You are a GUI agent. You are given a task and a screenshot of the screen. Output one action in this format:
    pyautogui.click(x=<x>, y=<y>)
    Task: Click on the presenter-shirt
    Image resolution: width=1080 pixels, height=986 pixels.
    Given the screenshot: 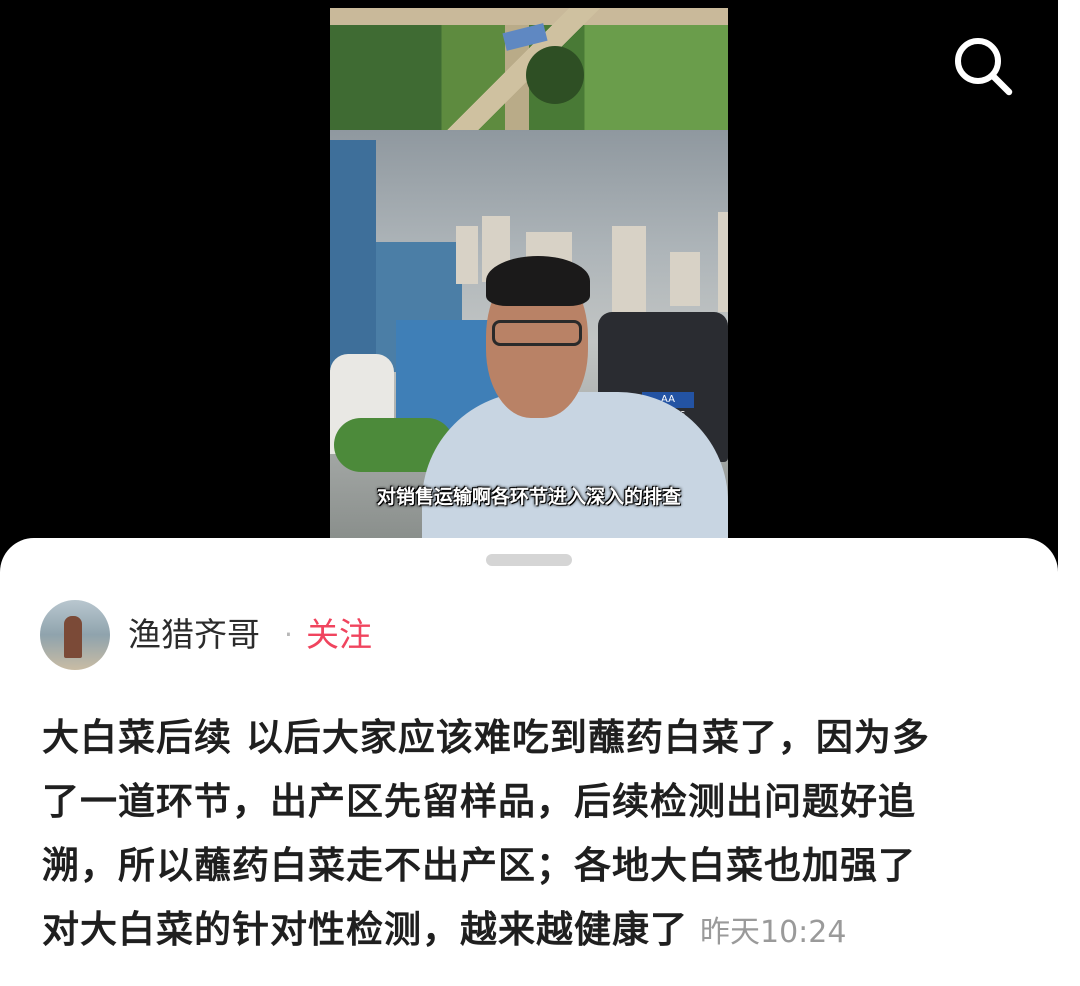 What is the action you would take?
    pyautogui.click(x=575, y=465)
    